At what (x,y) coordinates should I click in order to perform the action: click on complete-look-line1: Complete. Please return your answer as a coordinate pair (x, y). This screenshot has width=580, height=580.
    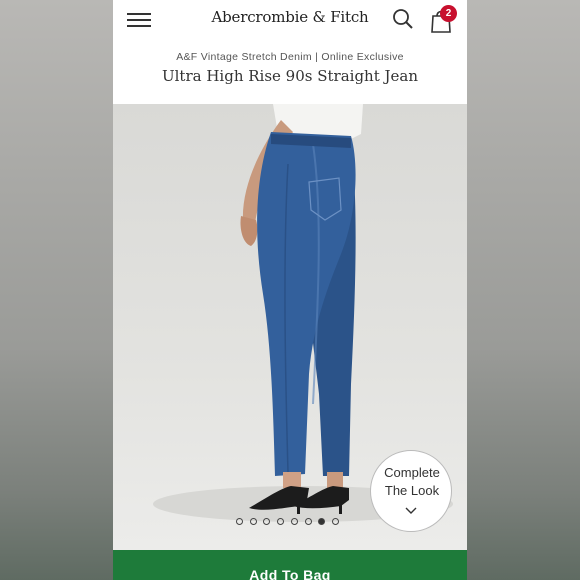
    Looking at the image, I should click on (412, 472).